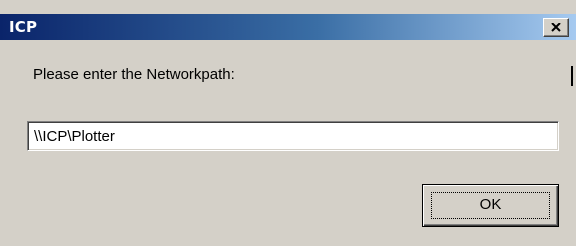  What do you see at coordinates (134, 74) in the screenshot?
I see `prompt-label: Please enter the Networkpath:` at bounding box center [134, 74].